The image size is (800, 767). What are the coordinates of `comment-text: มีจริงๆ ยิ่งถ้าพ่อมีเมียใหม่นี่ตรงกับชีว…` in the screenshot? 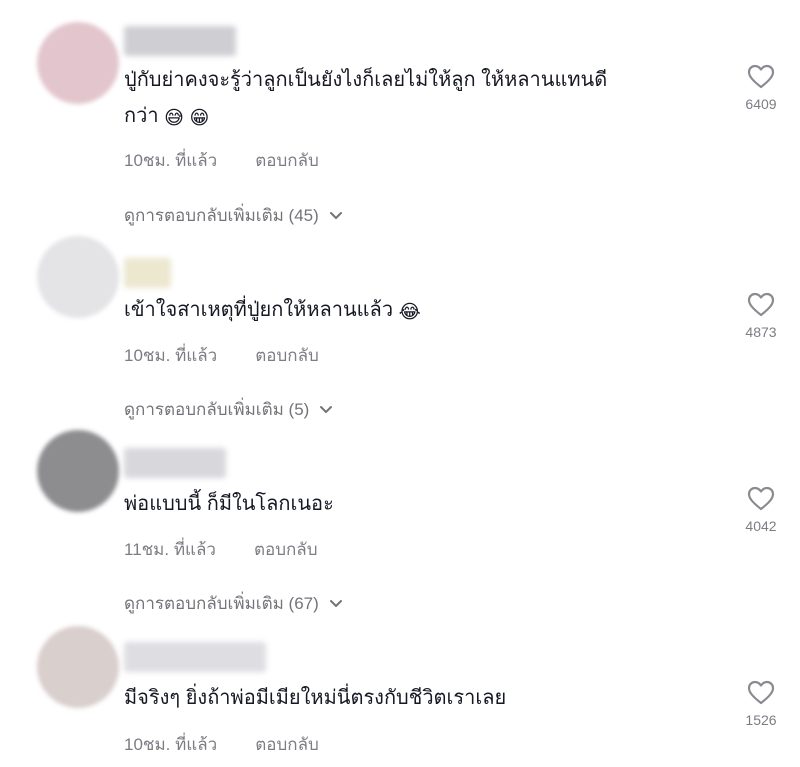 It's located at (419, 698).